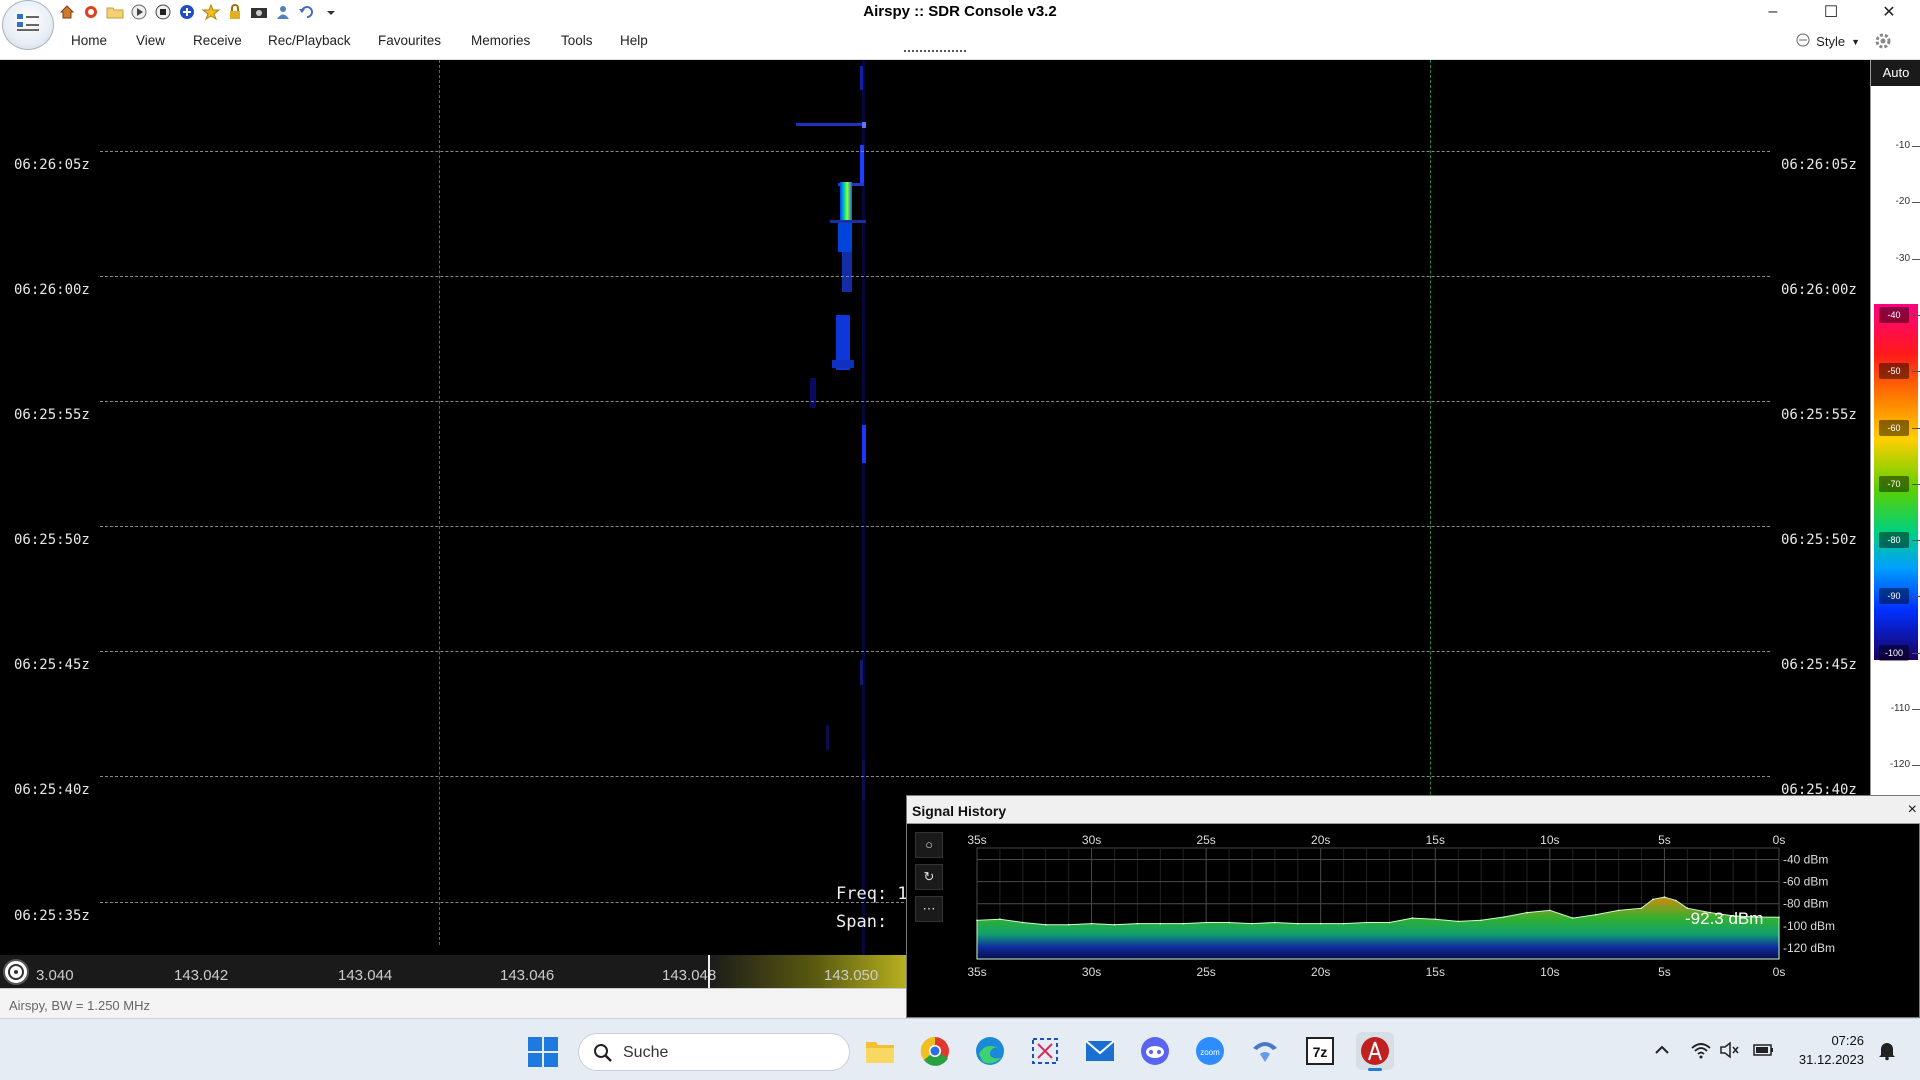  I want to click on title-bar: Airspy :: SDR Console v3.2 – ☐ ✕, so click(960, 12).